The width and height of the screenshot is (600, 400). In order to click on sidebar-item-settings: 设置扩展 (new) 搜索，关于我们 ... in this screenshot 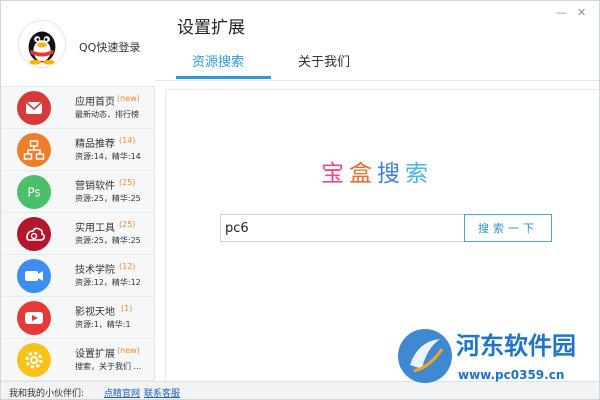, I will do `click(78, 360)`.